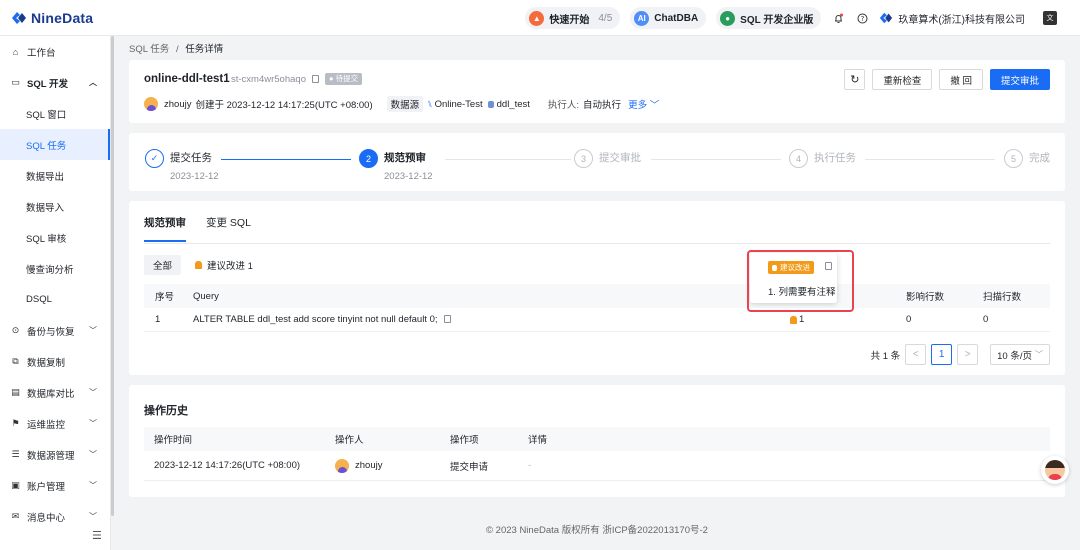  I want to click on database-name: ddl_test, so click(513, 104).